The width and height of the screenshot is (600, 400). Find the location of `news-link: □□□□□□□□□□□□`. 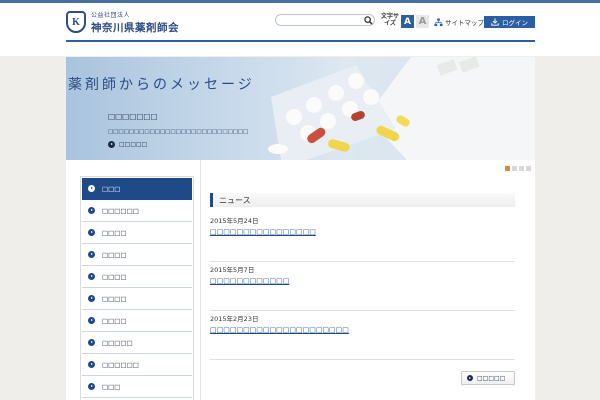

news-link: □□□□□□□□□□□□ is located at coordinates (249, 281).